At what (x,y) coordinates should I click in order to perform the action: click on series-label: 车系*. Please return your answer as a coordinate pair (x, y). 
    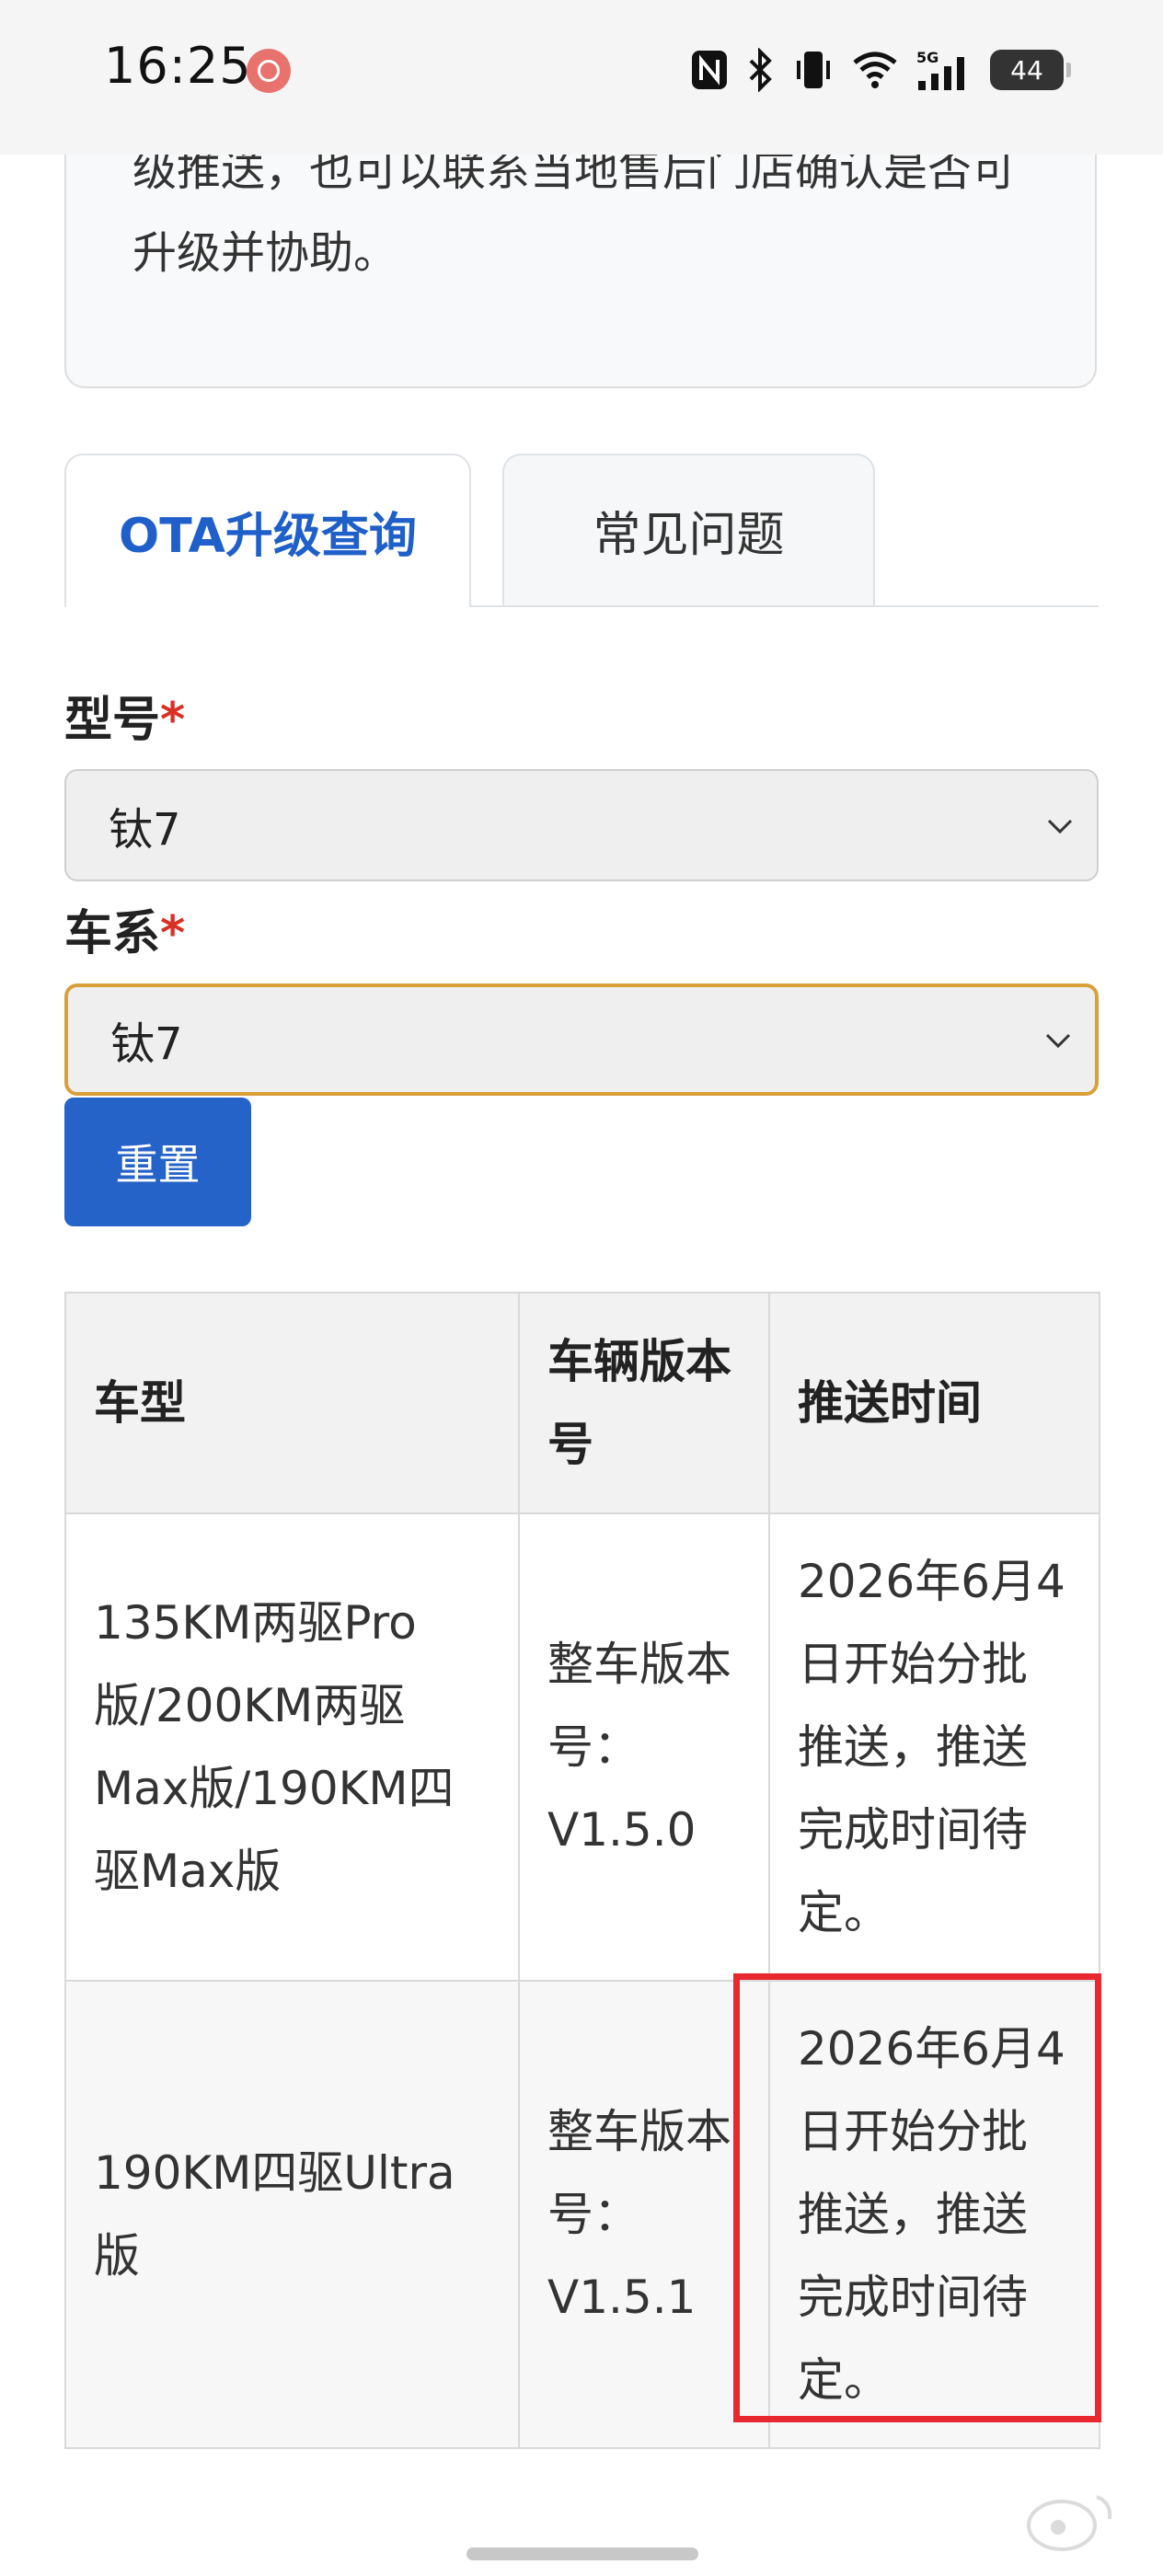
    Looking at the image, I should click on (125, 928).